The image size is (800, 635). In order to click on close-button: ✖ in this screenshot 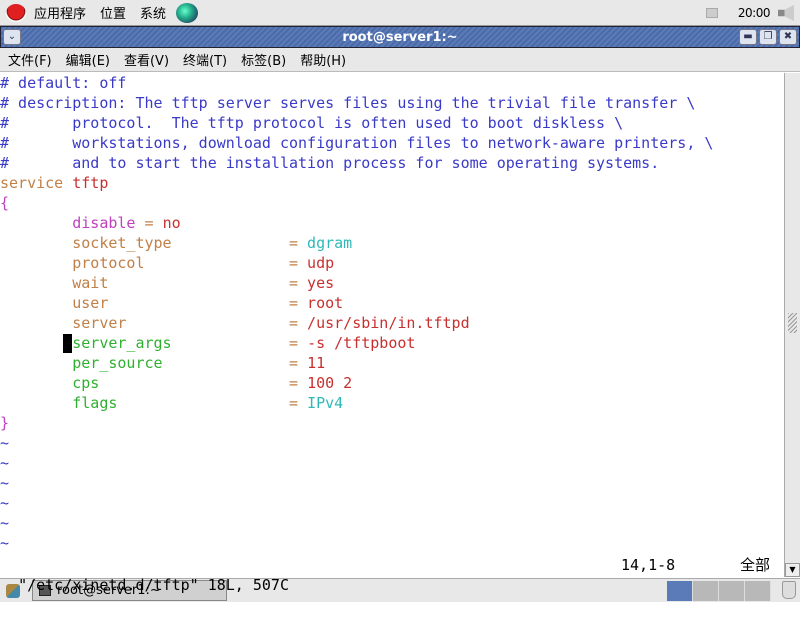, I will do `click(788, 37)`.